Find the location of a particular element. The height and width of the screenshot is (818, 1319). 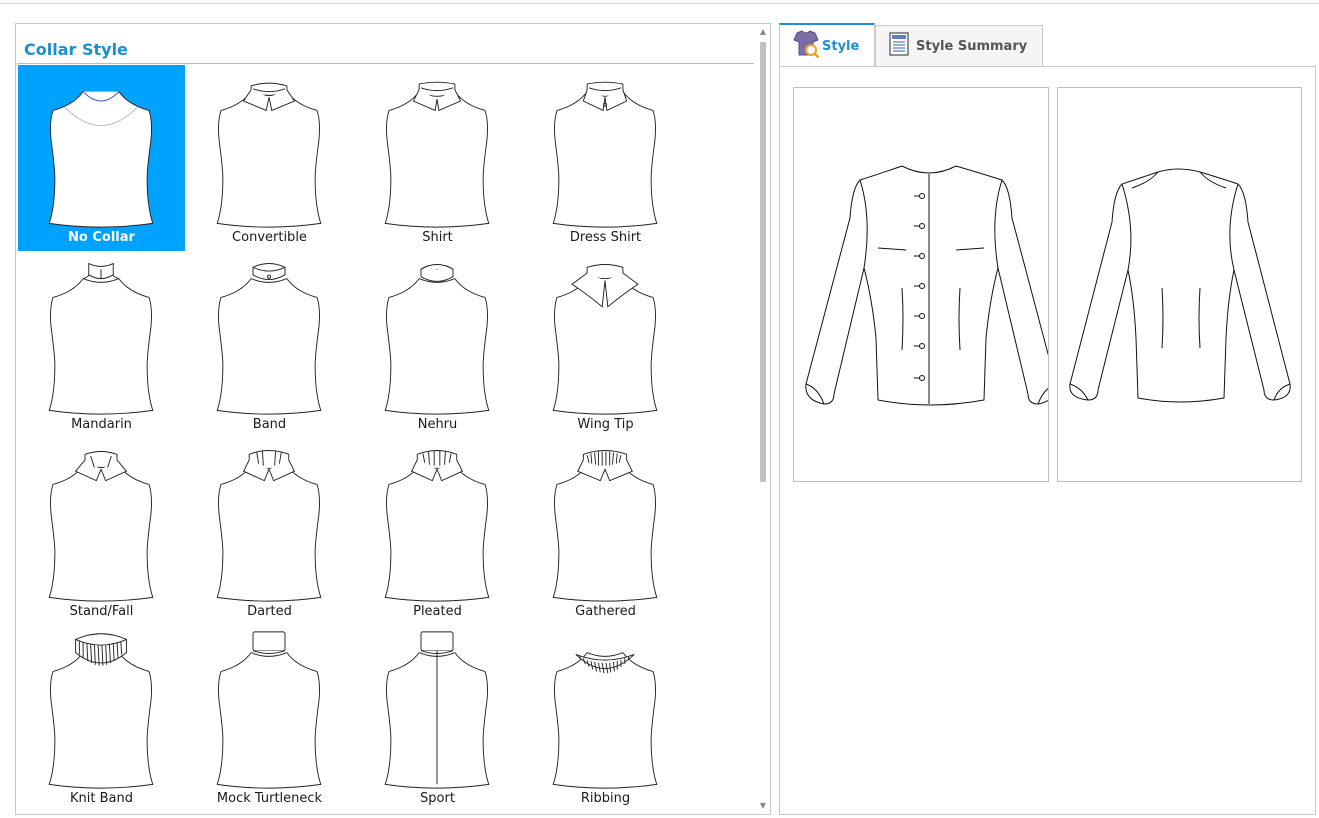

collar-option-round: No Collar is located at coordinates (101, 158).